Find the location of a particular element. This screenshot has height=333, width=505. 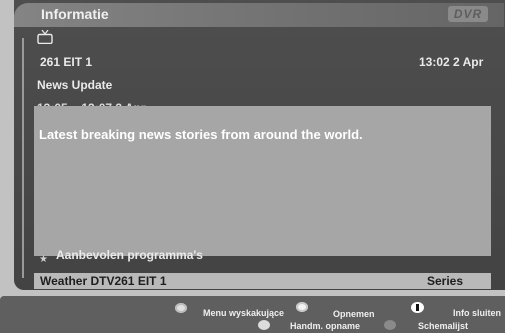

button-a-icon is located at coordinates (181, 308).